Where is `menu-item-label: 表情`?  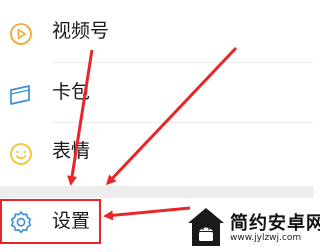 menu-item-label: 表情 is located at coordinates (71, 151).